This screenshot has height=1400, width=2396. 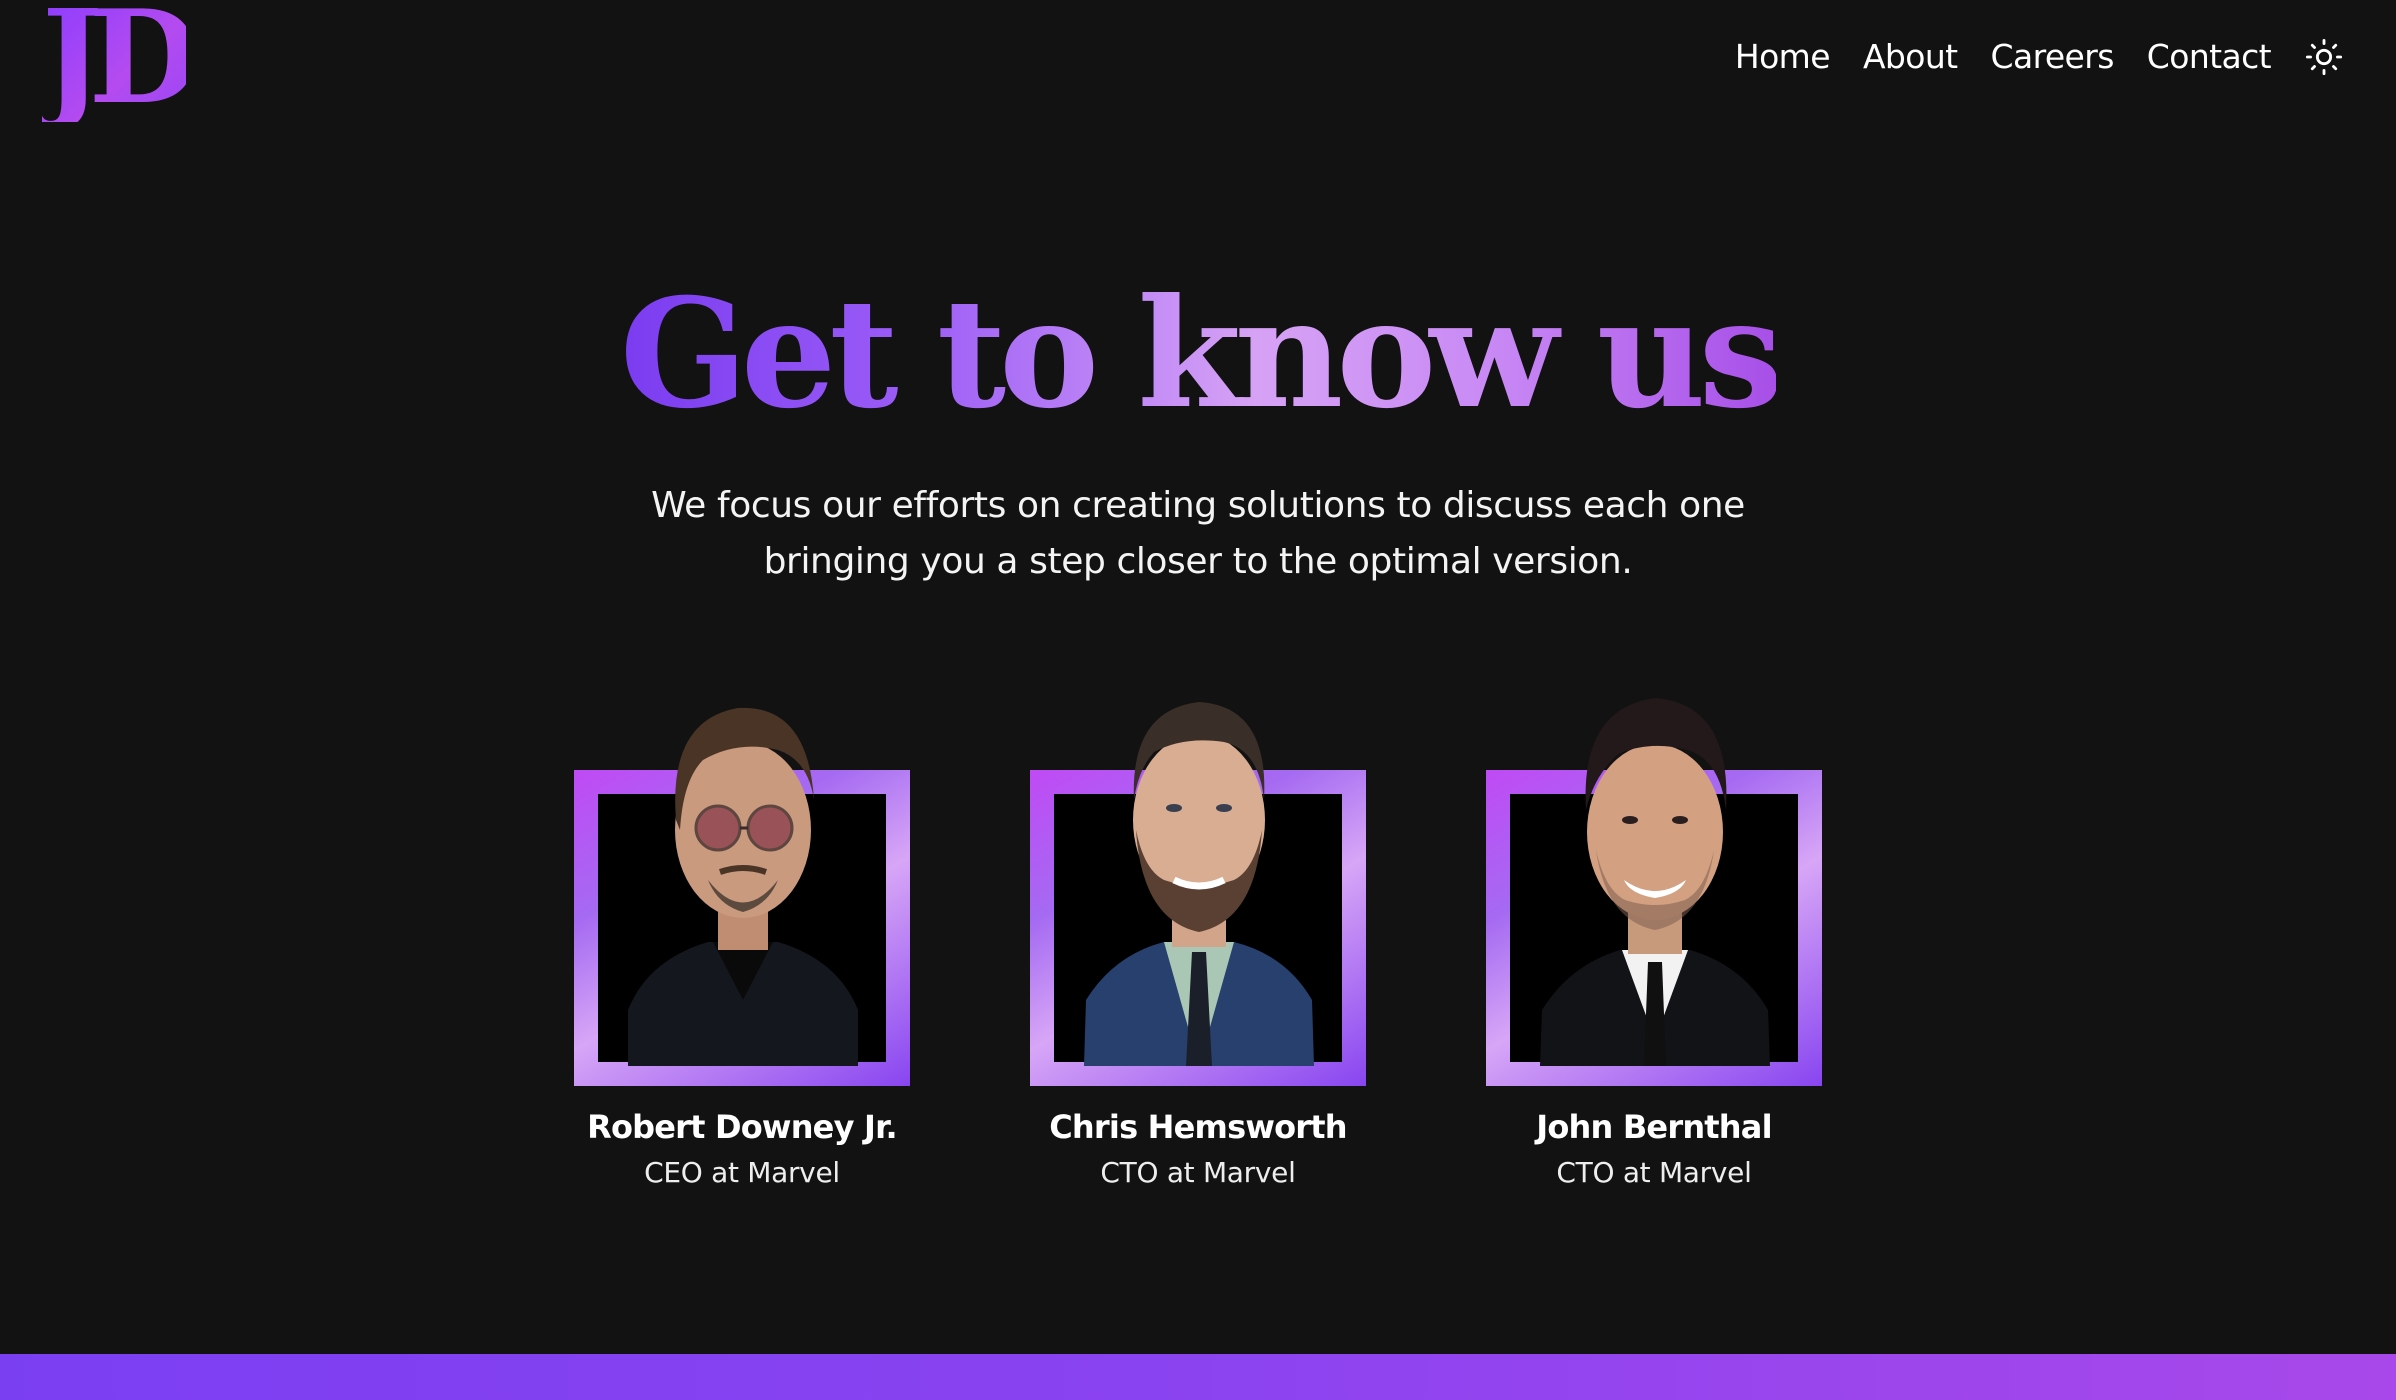 What do you see at coordinates (1201, 354) in the screenshot?
I see `hero-title-text: Get to know us` at bounding box center [1201, 354].